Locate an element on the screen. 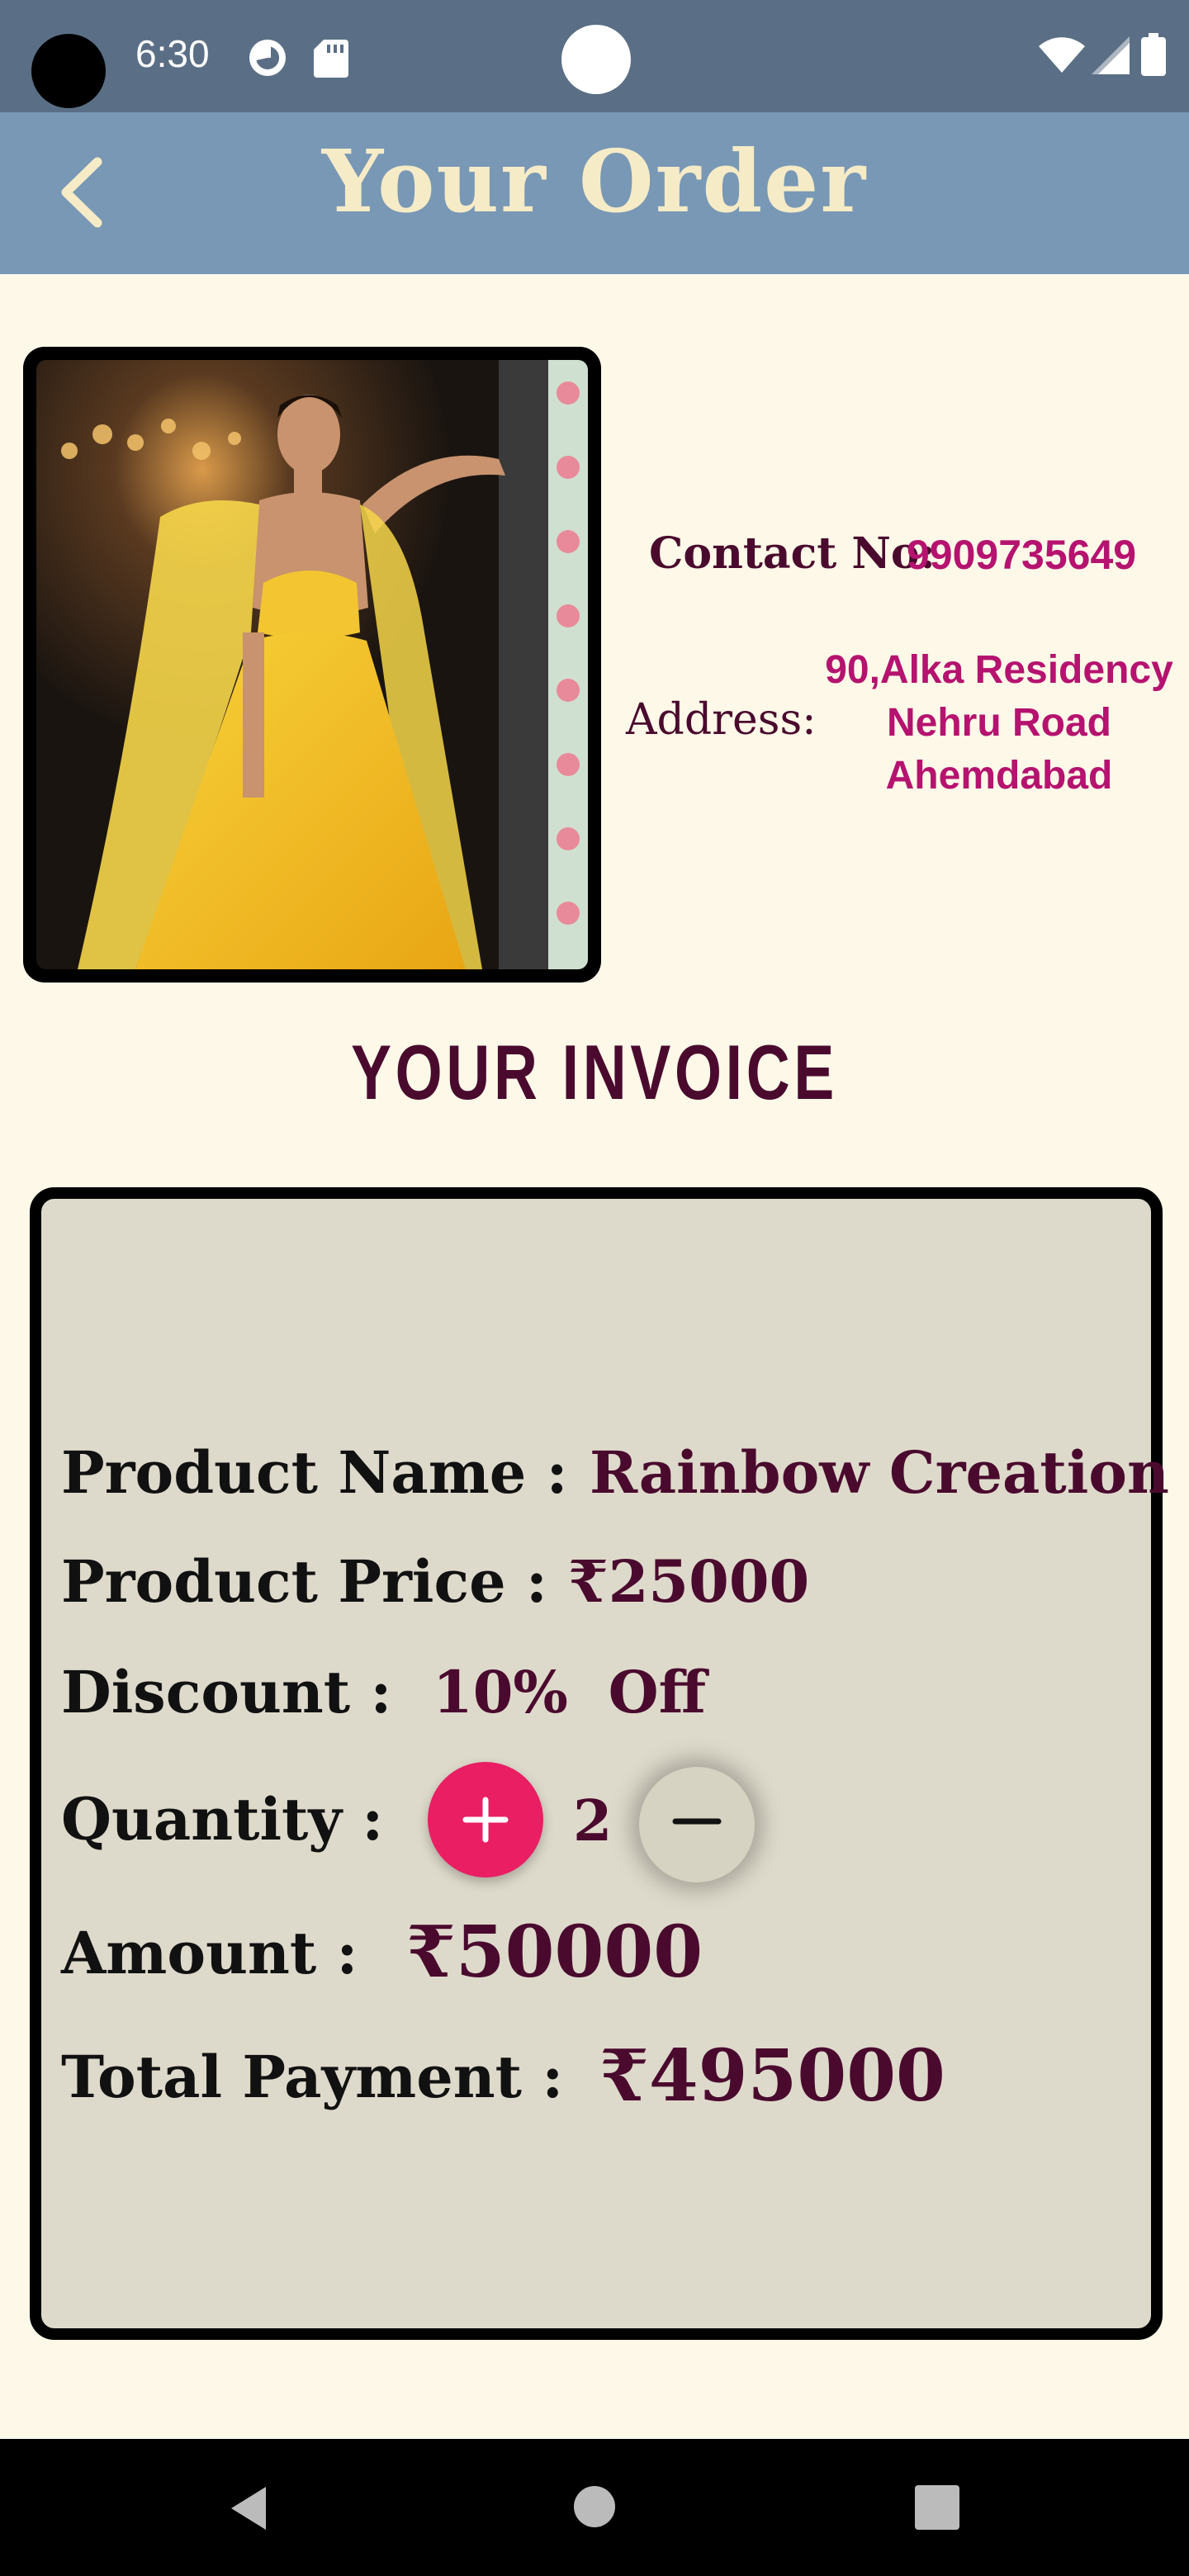  product-price-value: ₹25000 is located at coordinates (689, 1581).